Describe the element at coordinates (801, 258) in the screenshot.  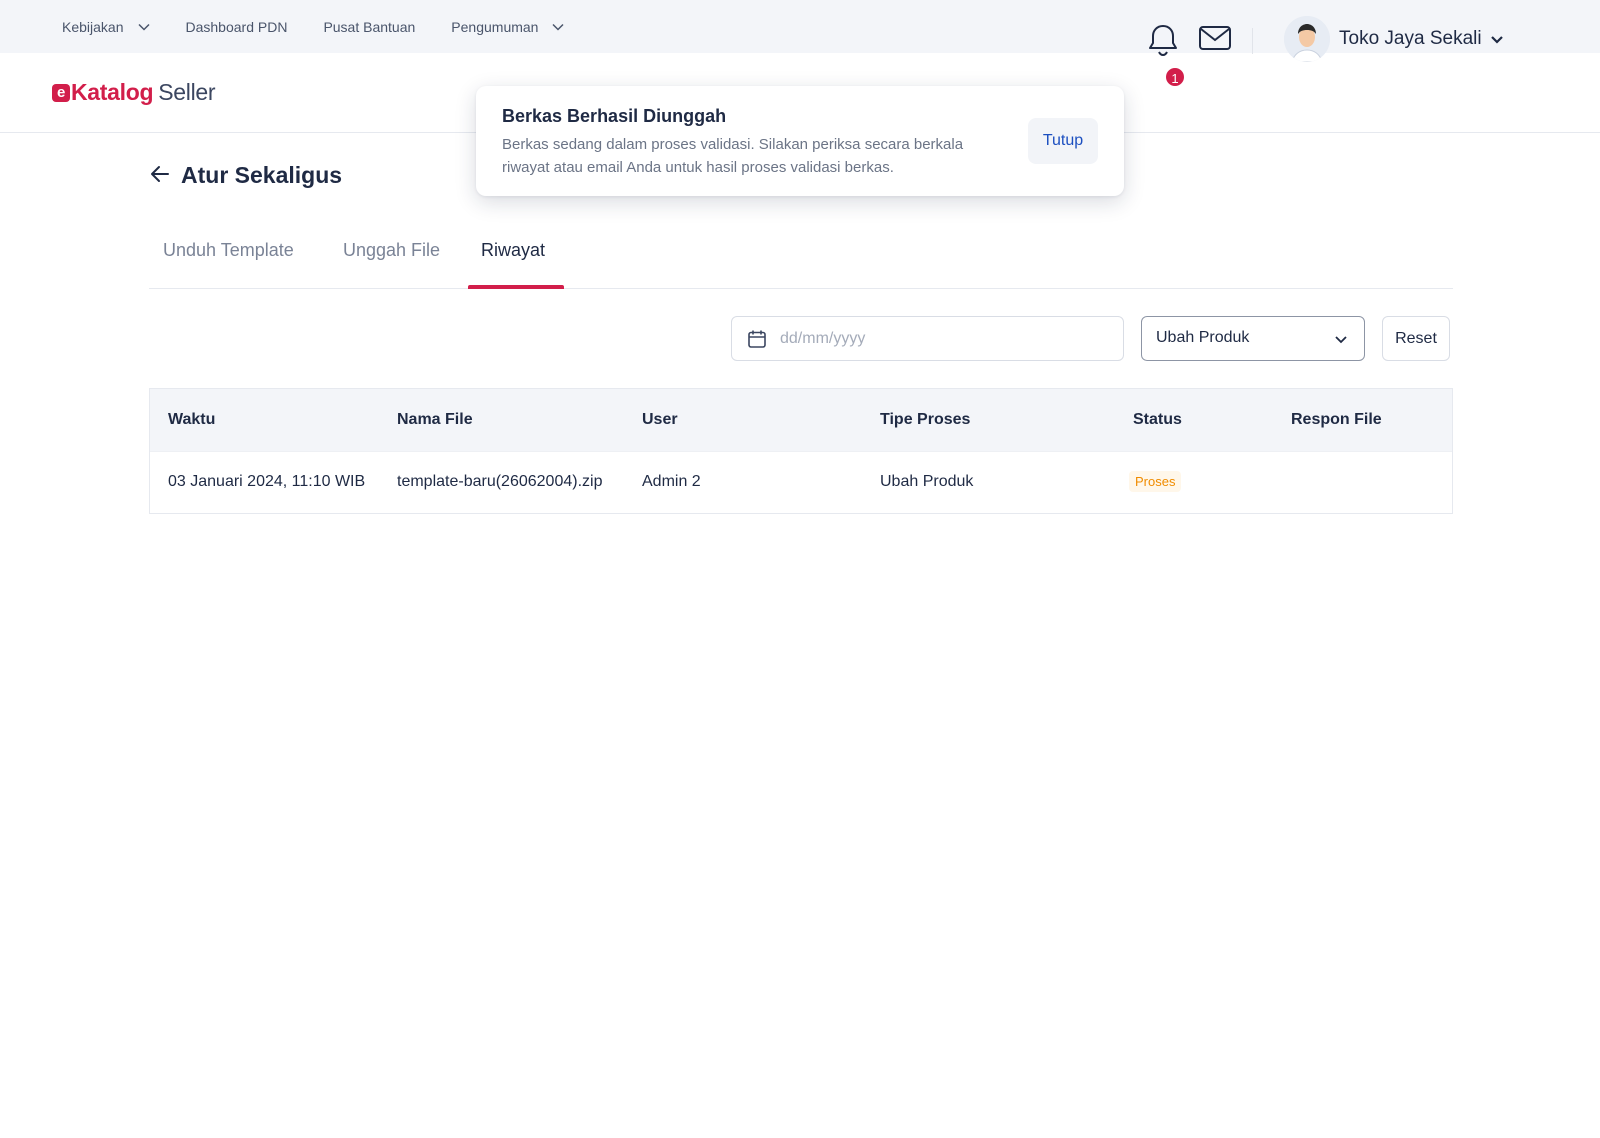
I see `tab-bar: Unduh Template Unggah File Riwayat` at that location.